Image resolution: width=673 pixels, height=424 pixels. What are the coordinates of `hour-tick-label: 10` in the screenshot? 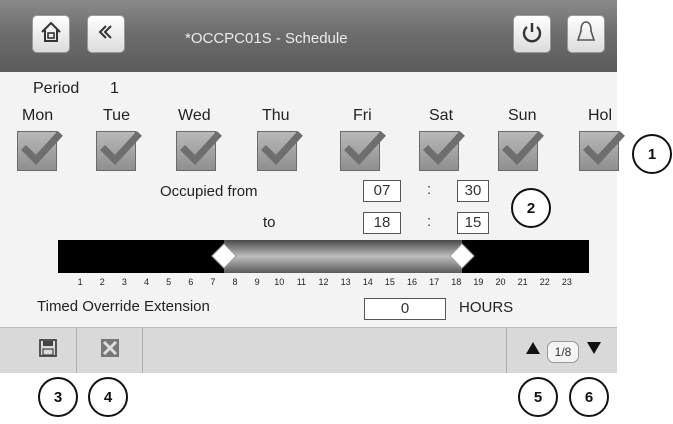 It's located at (279, 282).